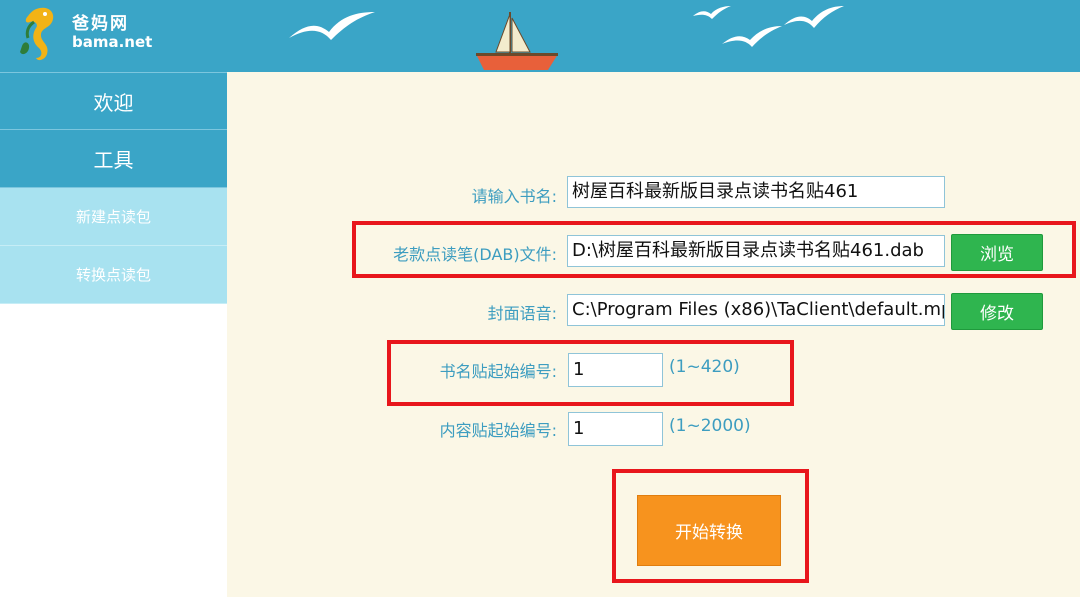 This screenshot has height=597, width=1080. Describe the element at coordinates (113, 217) in the screenshot. I see `sidebar-item-new-package: 新建点读包` at that location.